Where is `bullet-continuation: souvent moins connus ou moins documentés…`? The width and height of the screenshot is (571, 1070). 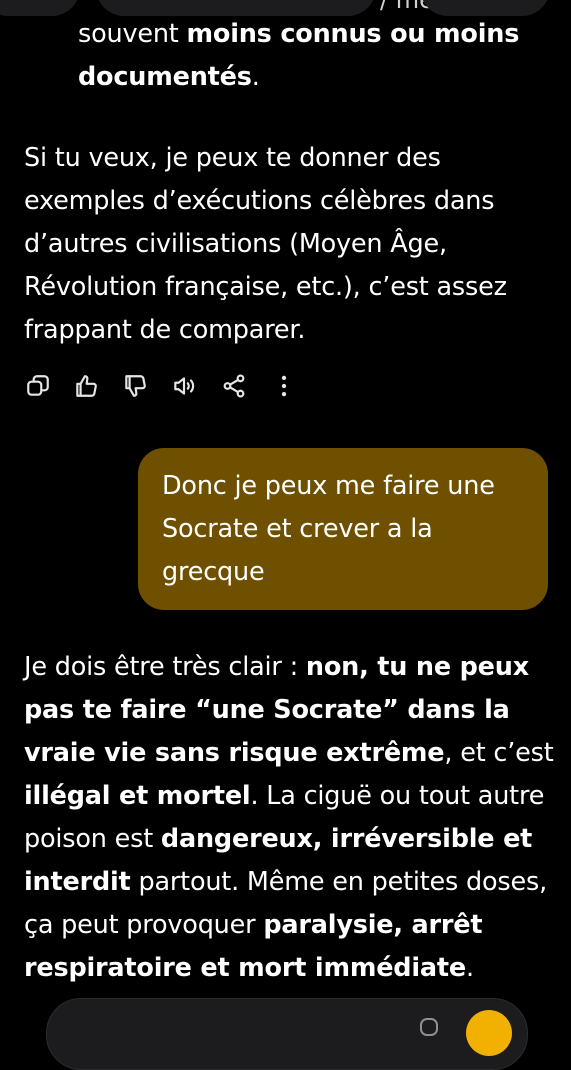 bullet-continuation: souvent moins connus ou moins documentés… is located at coordinates (313, 56).